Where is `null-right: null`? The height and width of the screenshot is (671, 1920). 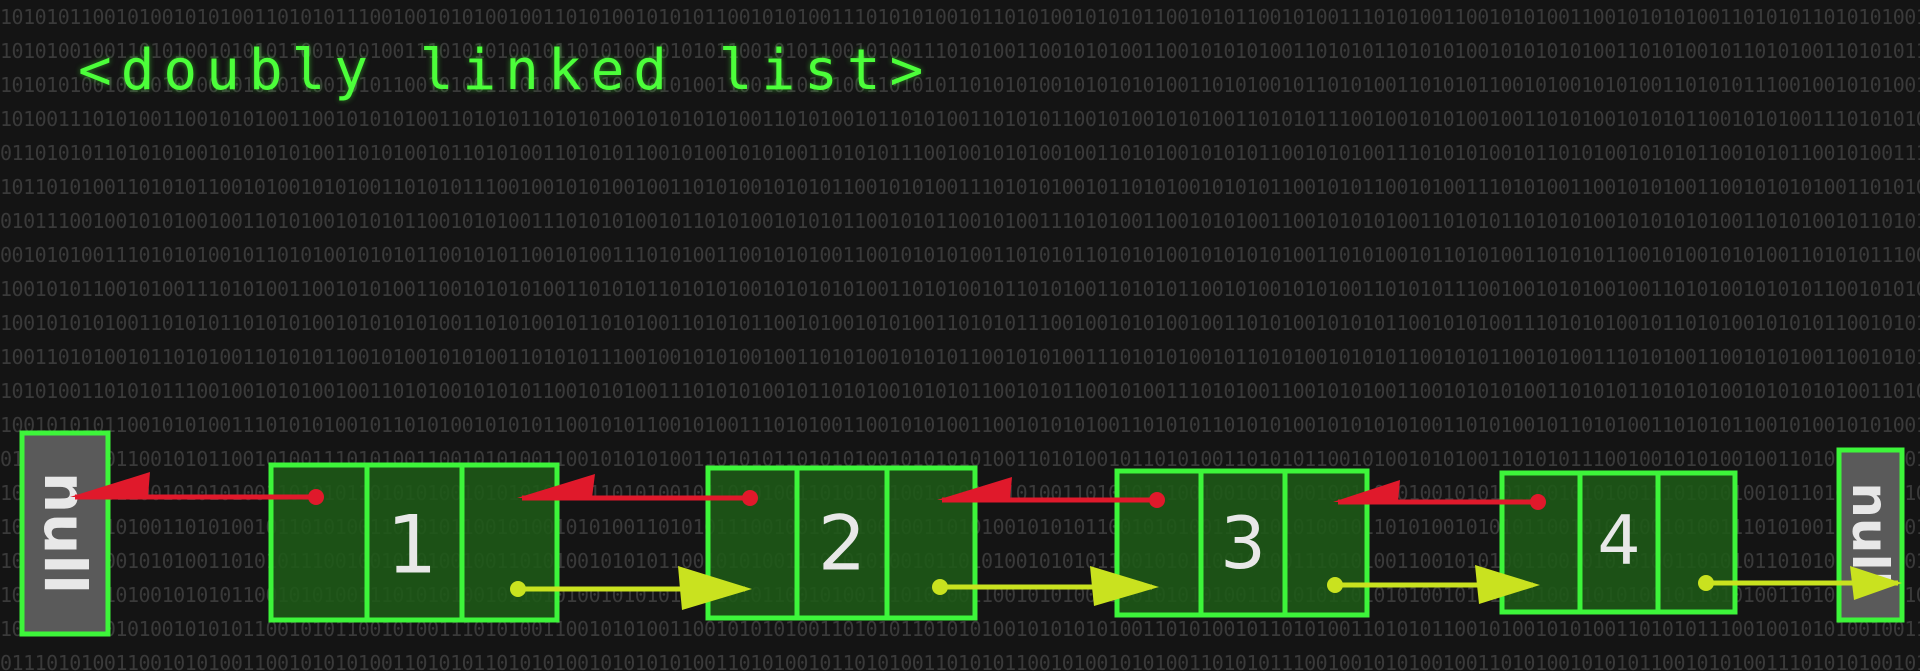
null-right: null is located at coordinates (1870, 535).